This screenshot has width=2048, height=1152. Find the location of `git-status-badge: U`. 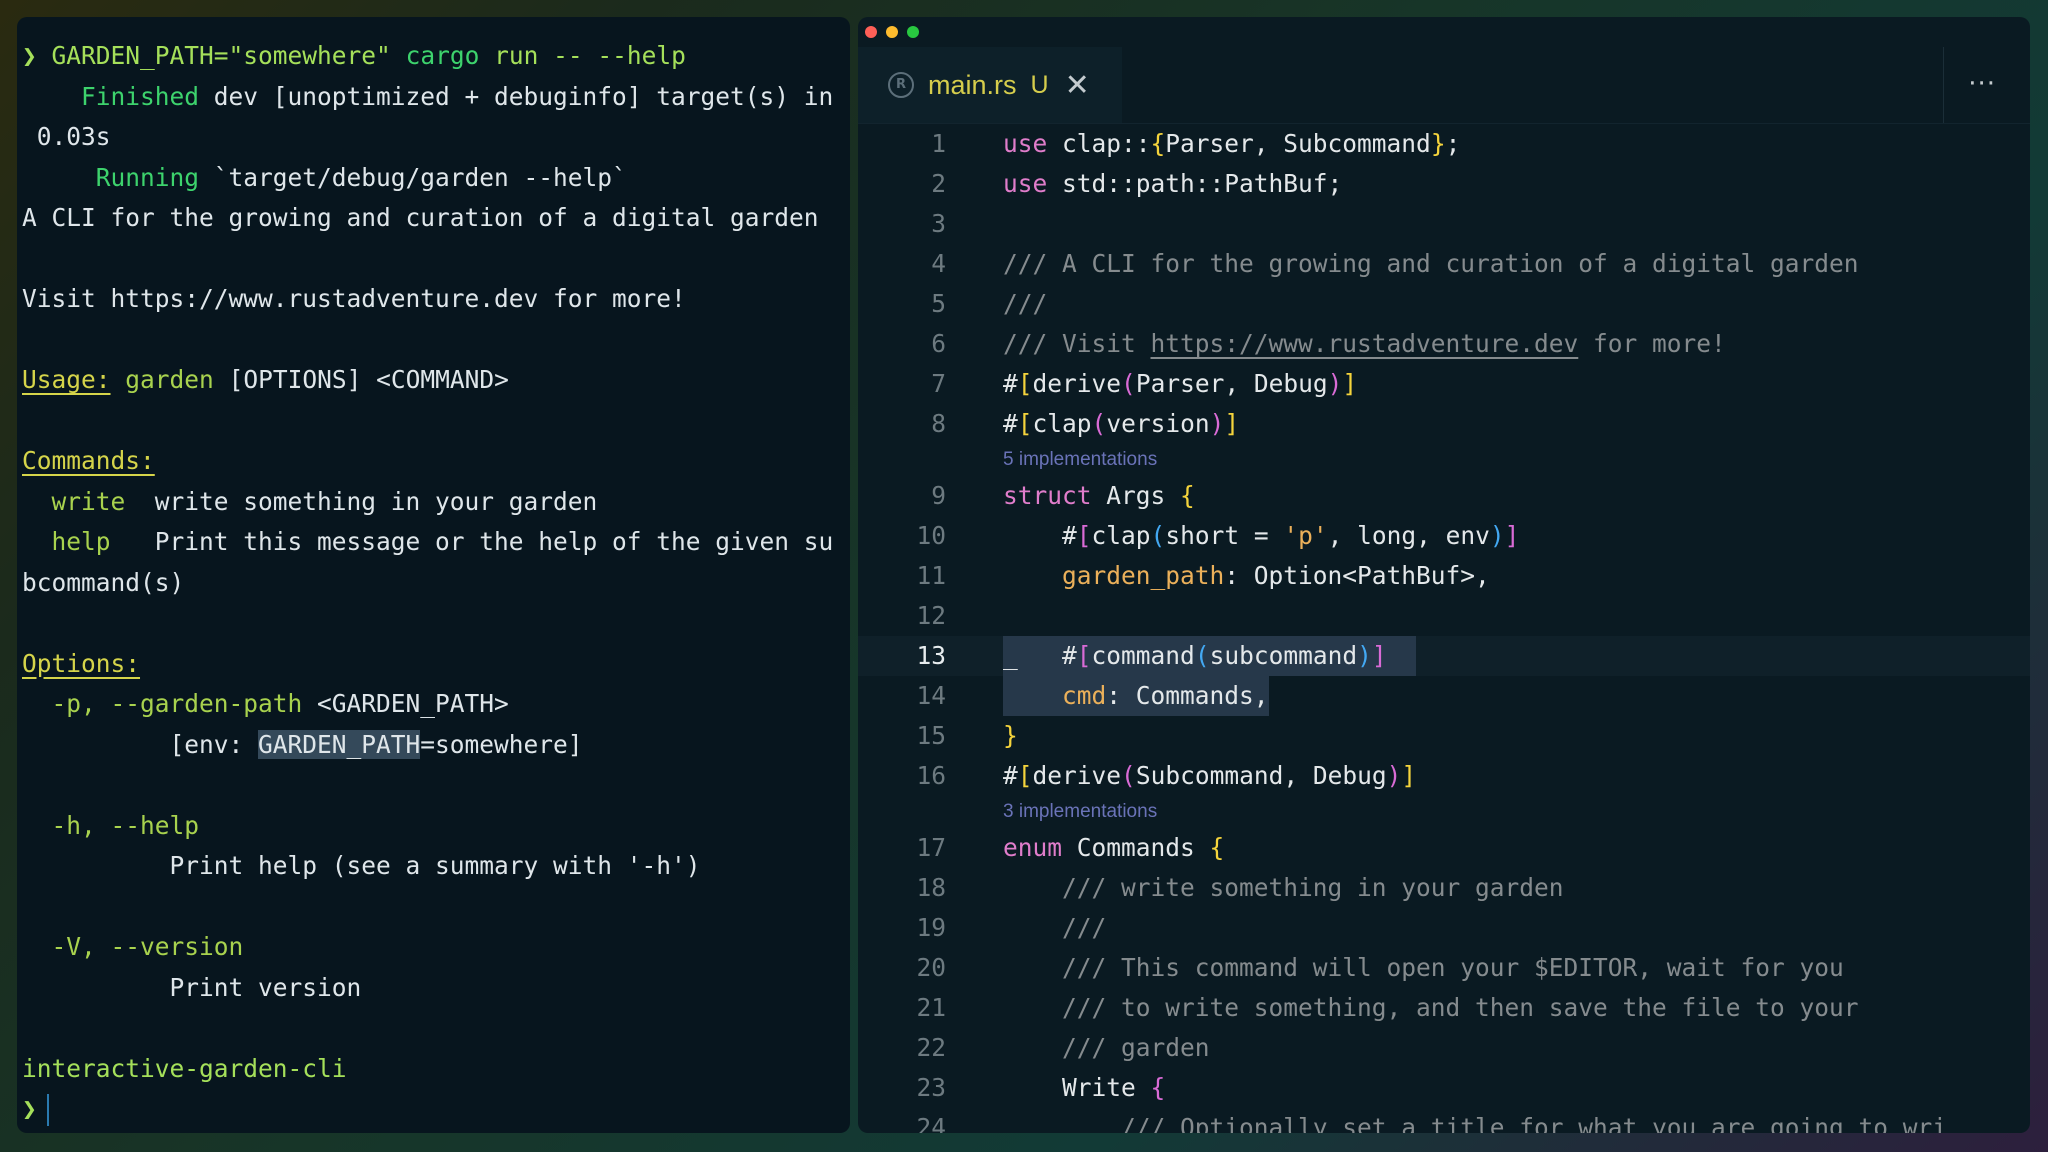

git-status-badge: U is located at coordinates (1039, 84).